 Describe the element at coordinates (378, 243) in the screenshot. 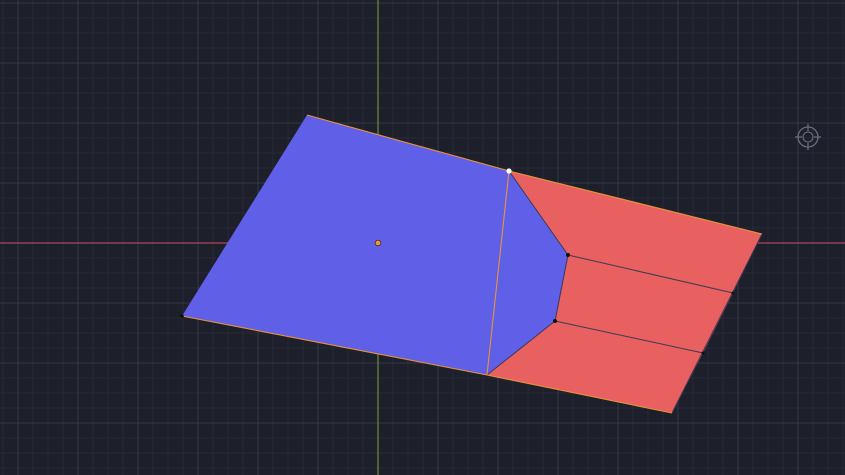

I see `object-origin-point` at that location.